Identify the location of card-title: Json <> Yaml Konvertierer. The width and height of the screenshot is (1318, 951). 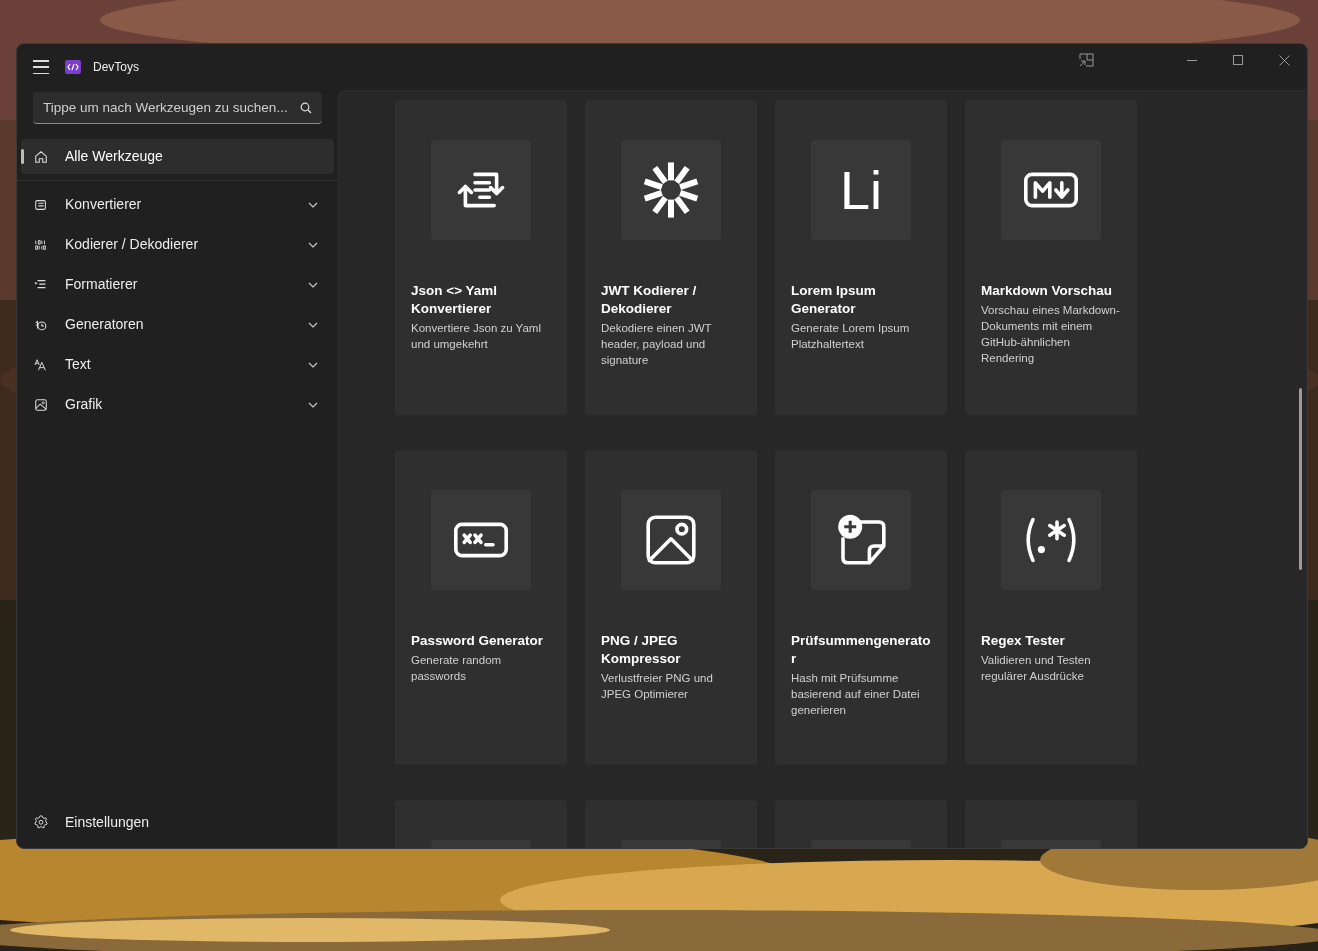
(455, 300).